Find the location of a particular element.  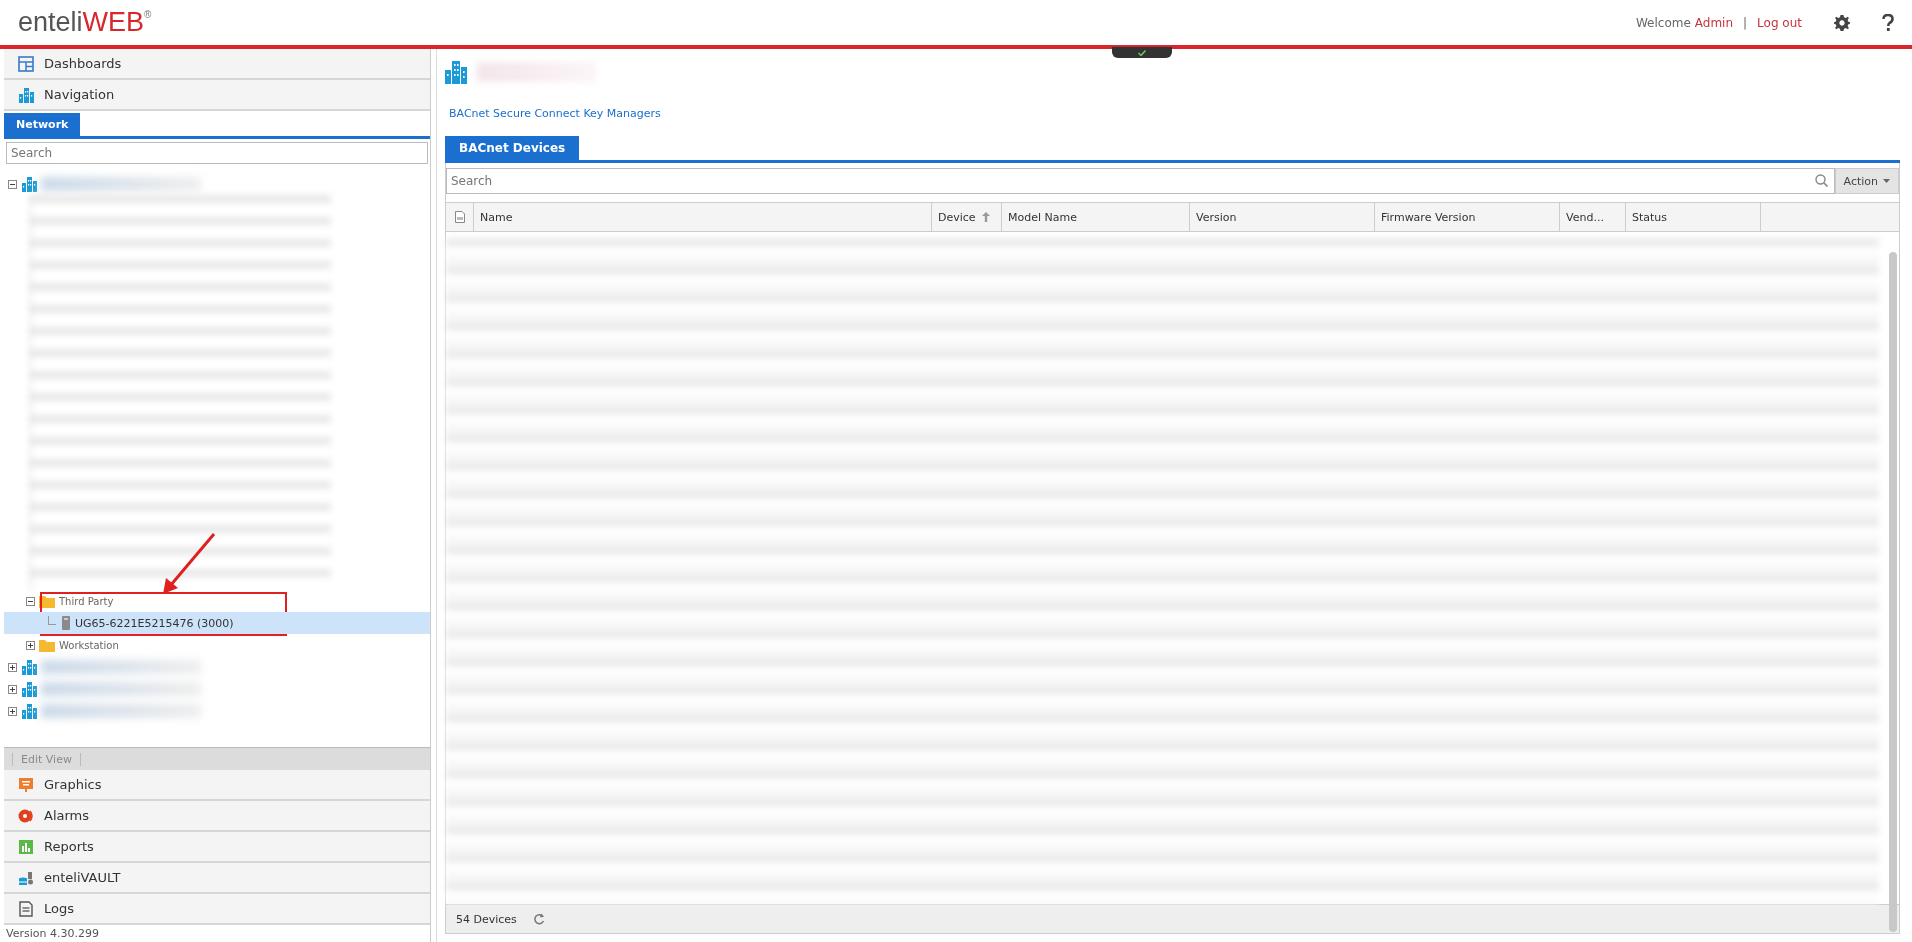

column-header: Status is located at coordinates (1693, 217).